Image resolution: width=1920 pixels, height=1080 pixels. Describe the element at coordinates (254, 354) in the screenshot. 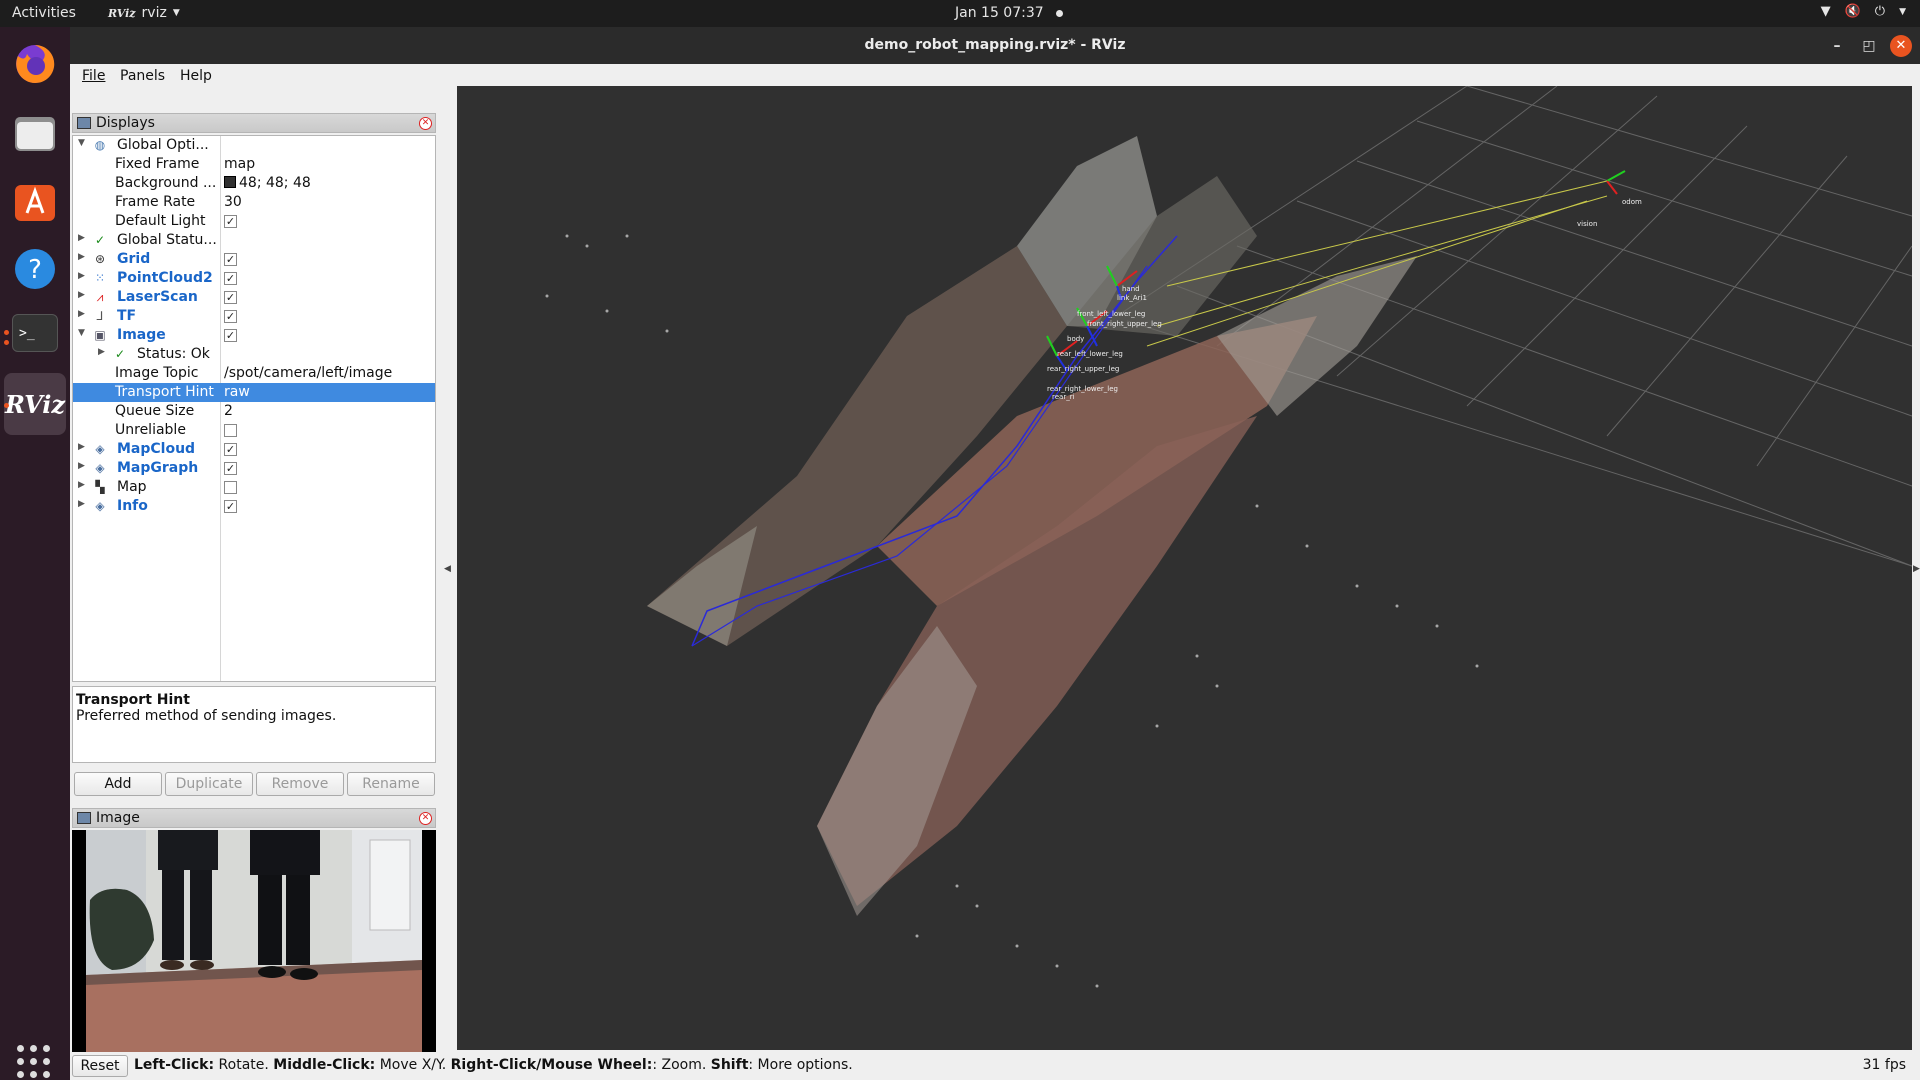

I see `tree-row-image-status: ▶ ✓ Status: Ok` at that location.